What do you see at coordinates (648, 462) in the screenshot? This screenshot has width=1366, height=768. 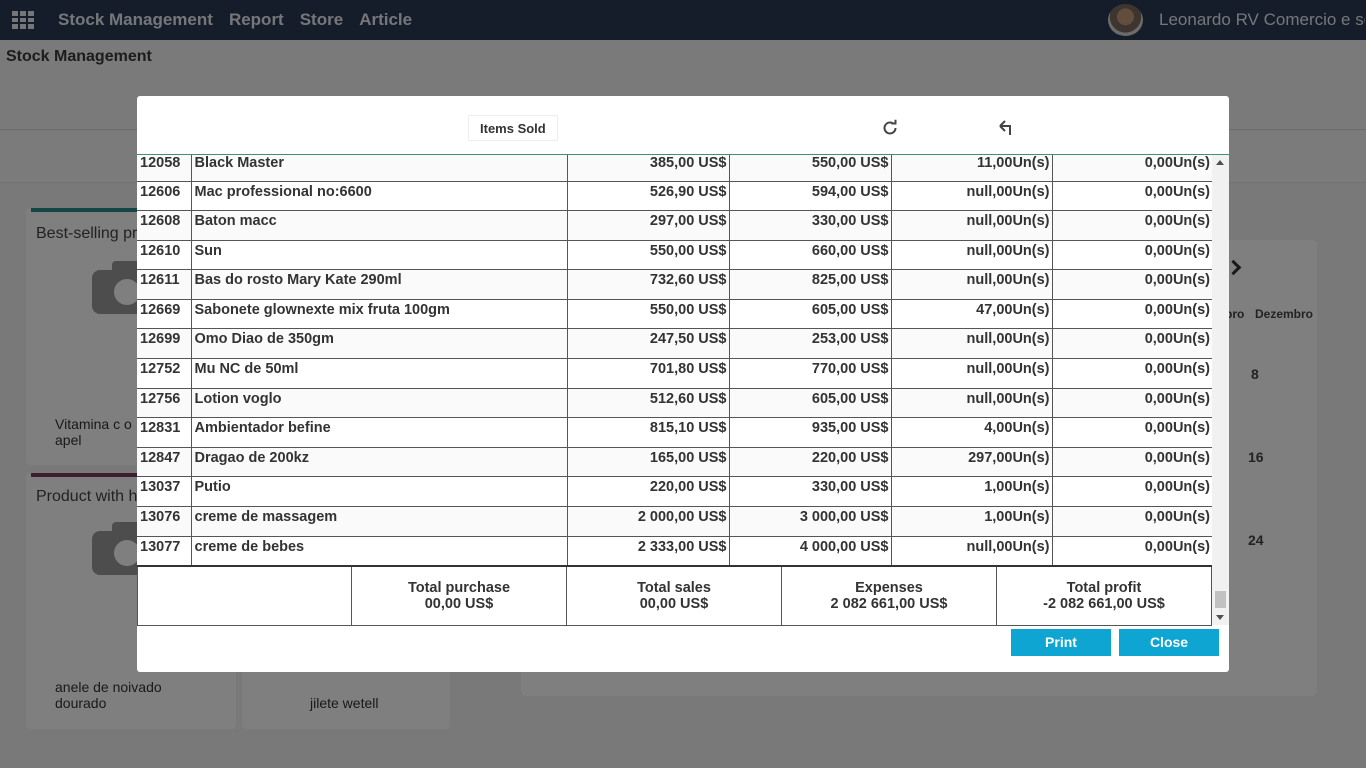 I see `cell-cost: 165,00 US$` at bounding box center [648, 462].